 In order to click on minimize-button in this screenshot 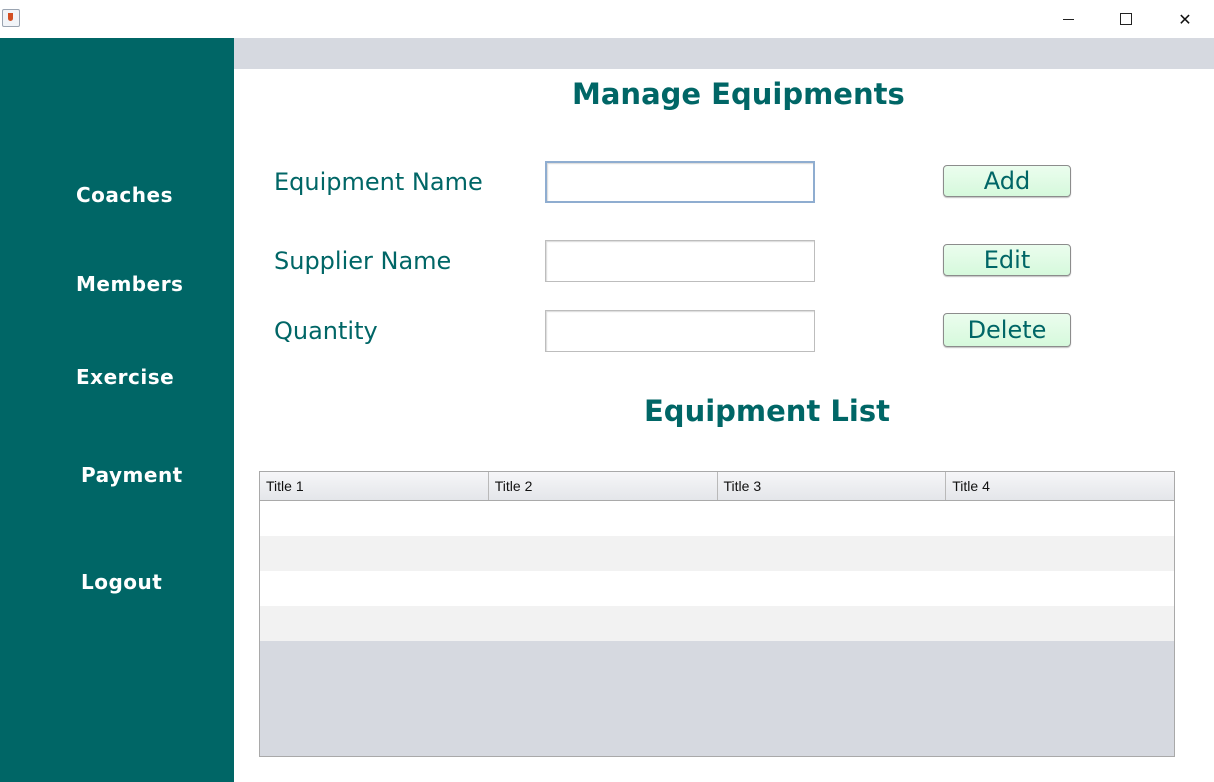, I will do `click(1068, 19)`.